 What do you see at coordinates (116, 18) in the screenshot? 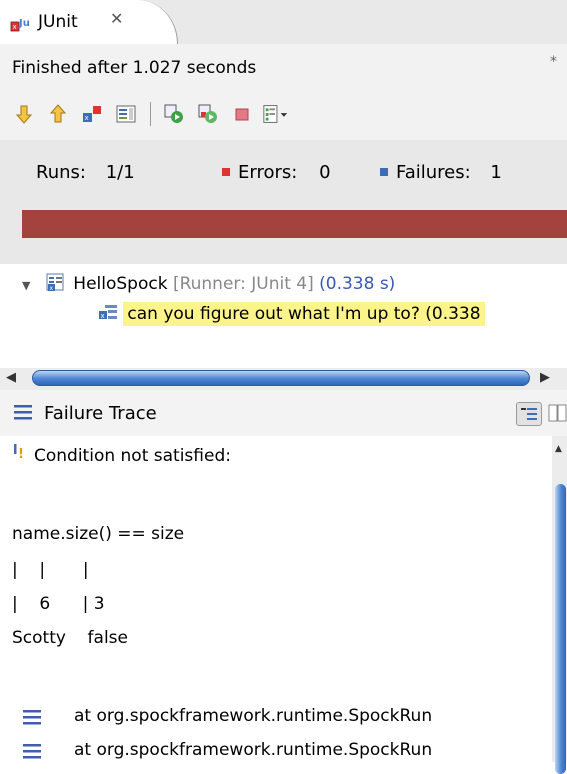
I see `close-icon: ✕` at bounding box center [116, 18].